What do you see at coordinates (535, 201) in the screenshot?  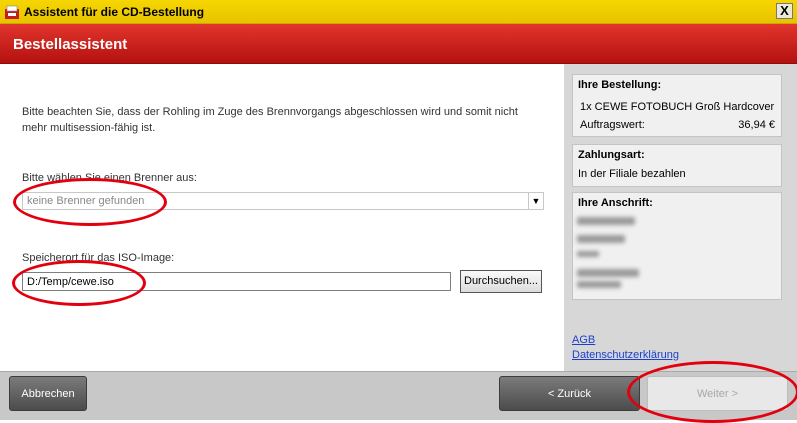 I see `chevron-down-icon: ▼` at bounding box center [535, 201].